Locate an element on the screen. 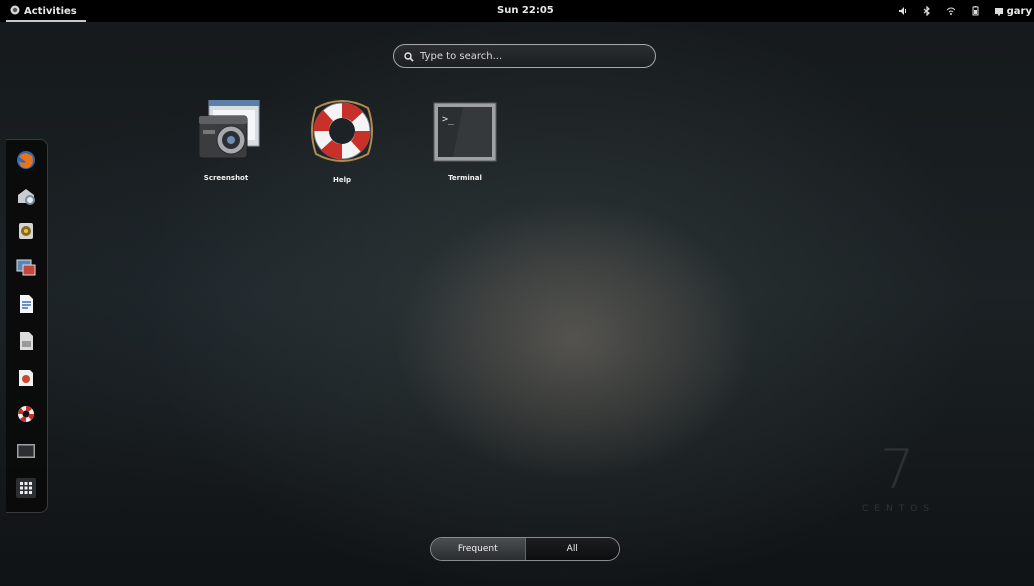  terminal-icon is located at coordinates (26, 453).